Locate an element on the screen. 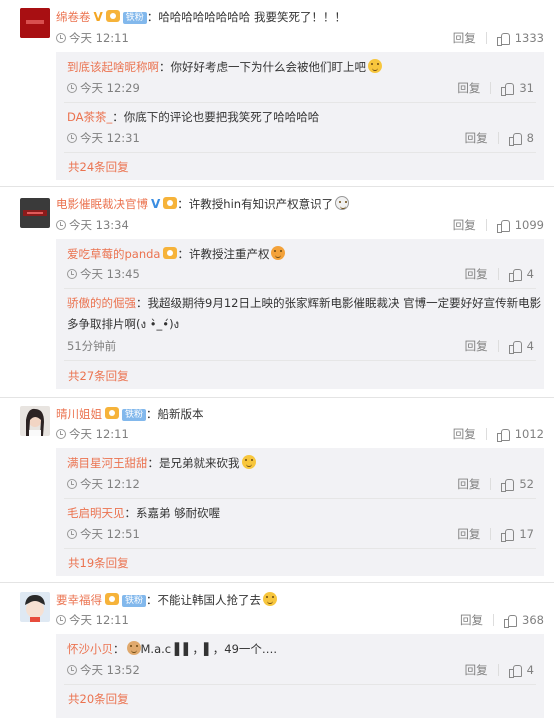  comment-actions: 回复 1333 is located at coordinates (498, 38).